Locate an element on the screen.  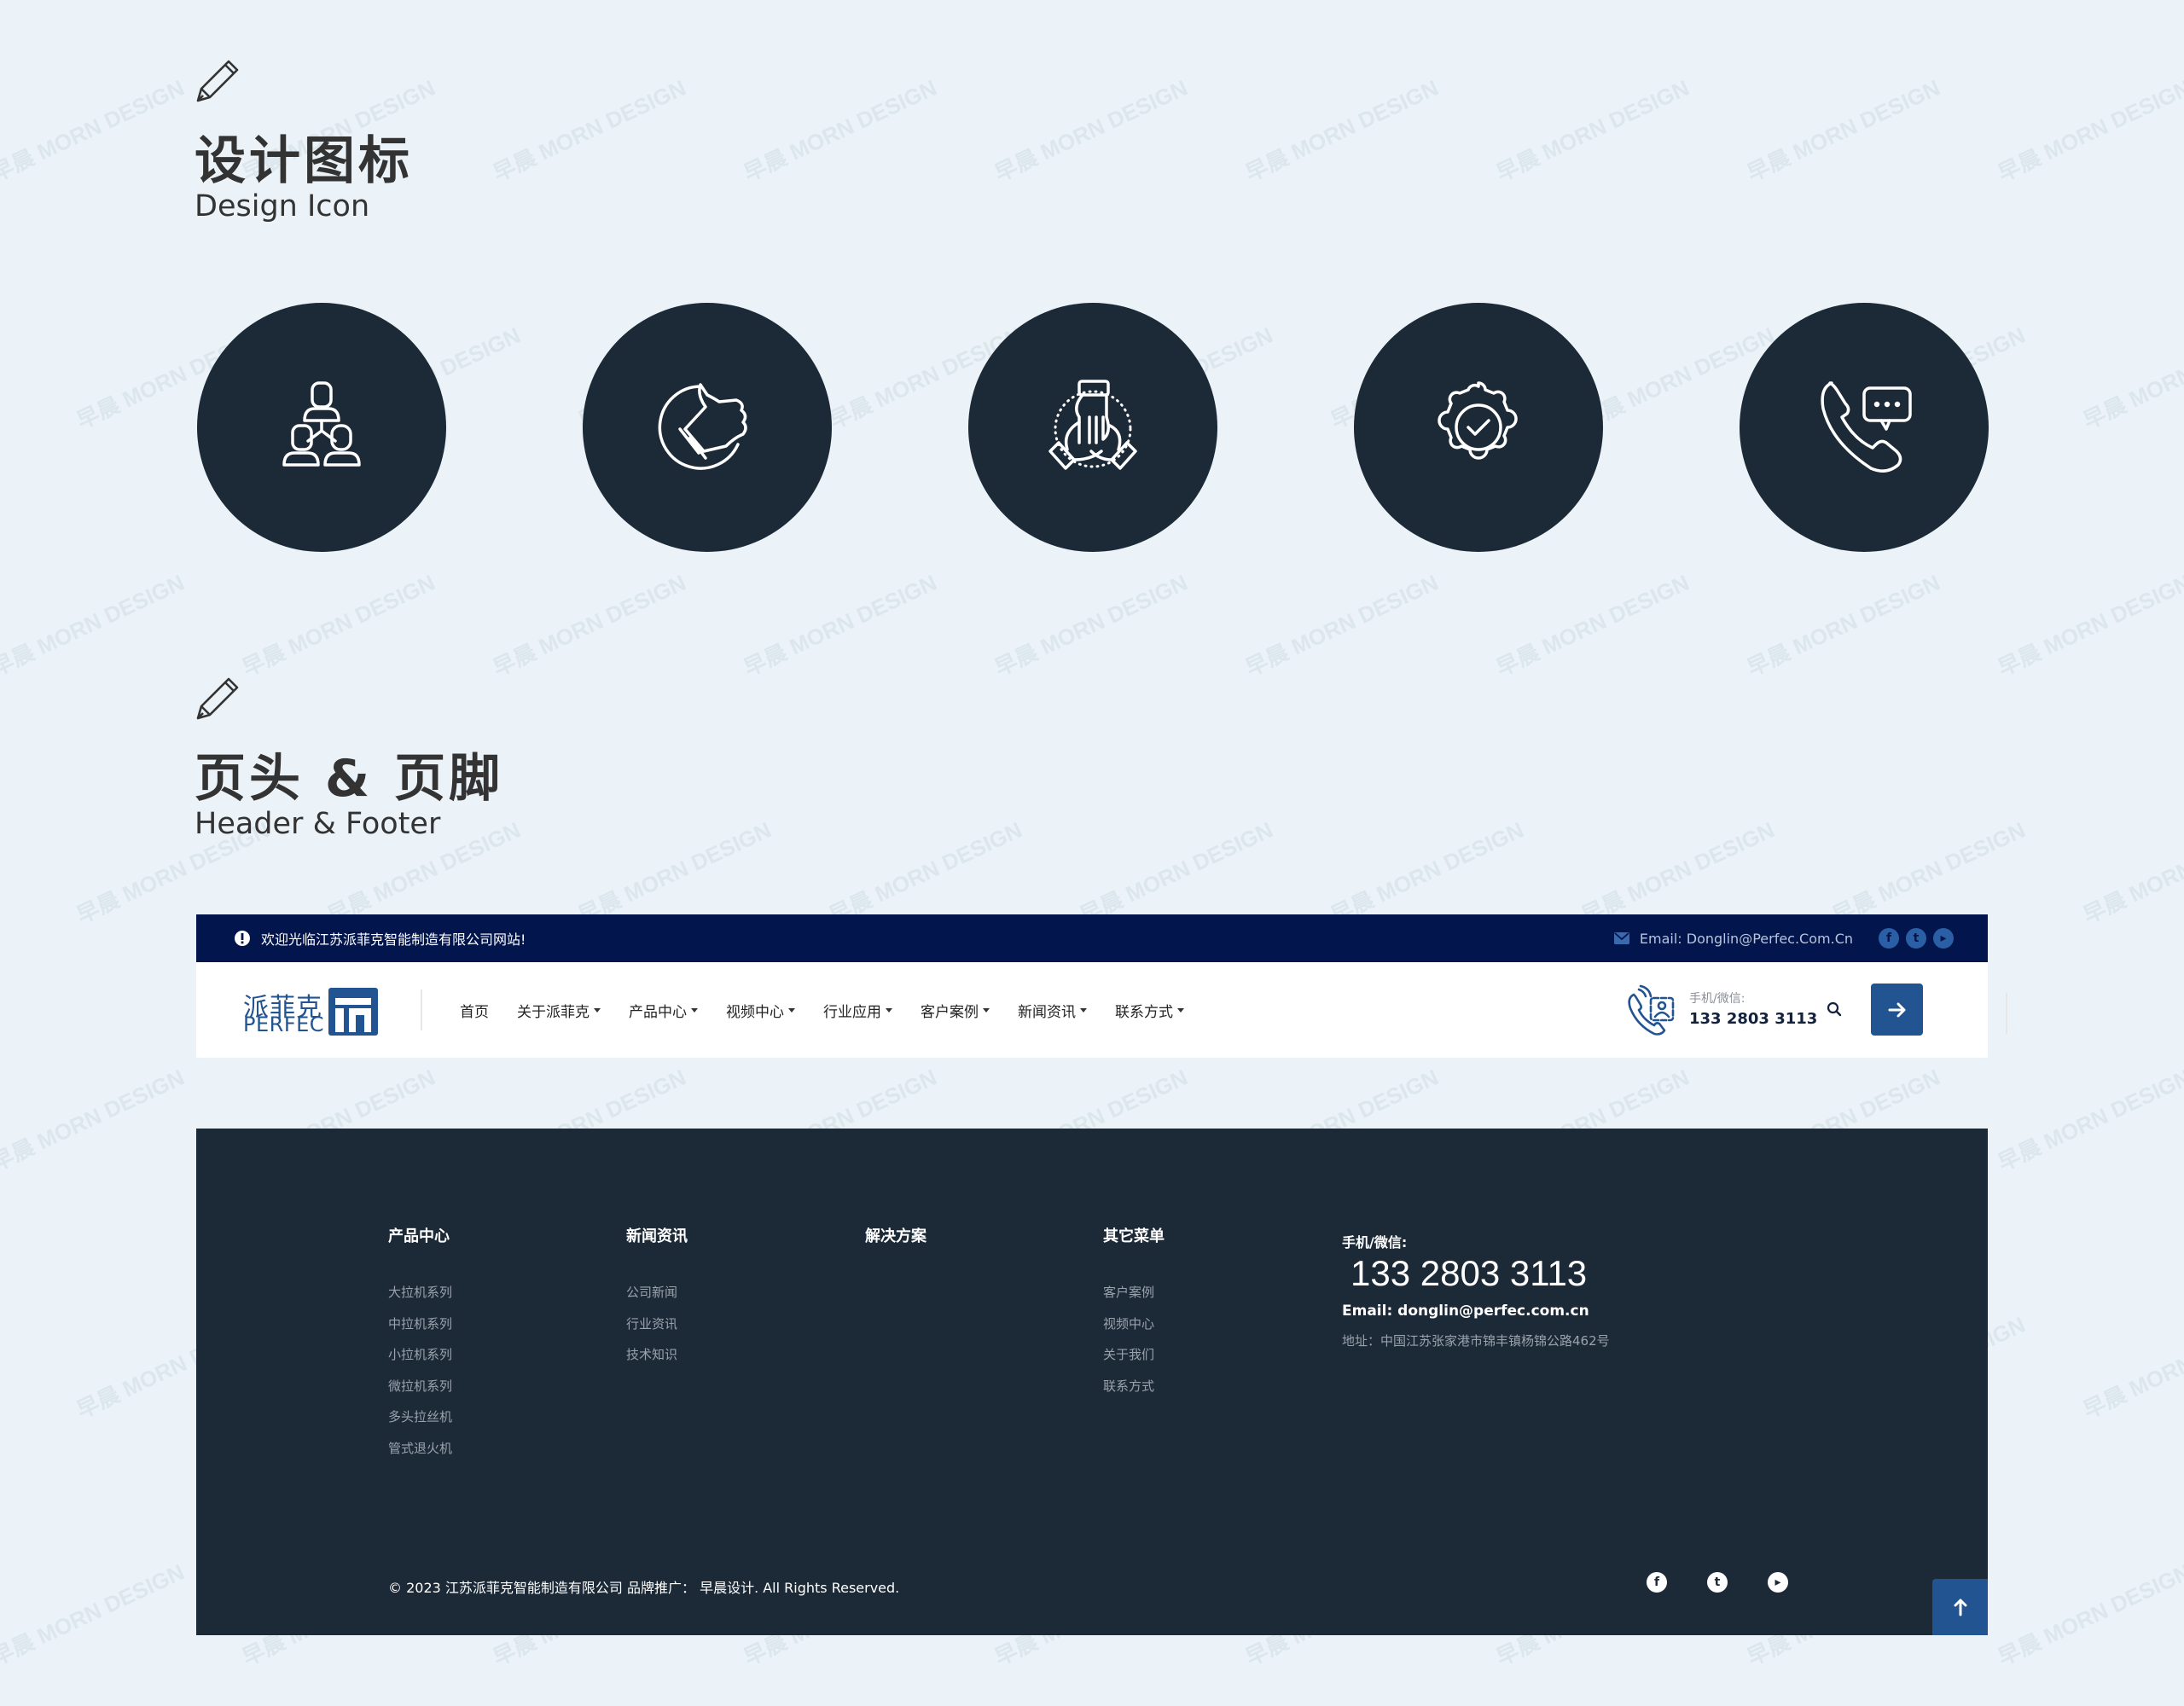
header-phone-label: 手机/微信: is located at coordinates (1717, 999).